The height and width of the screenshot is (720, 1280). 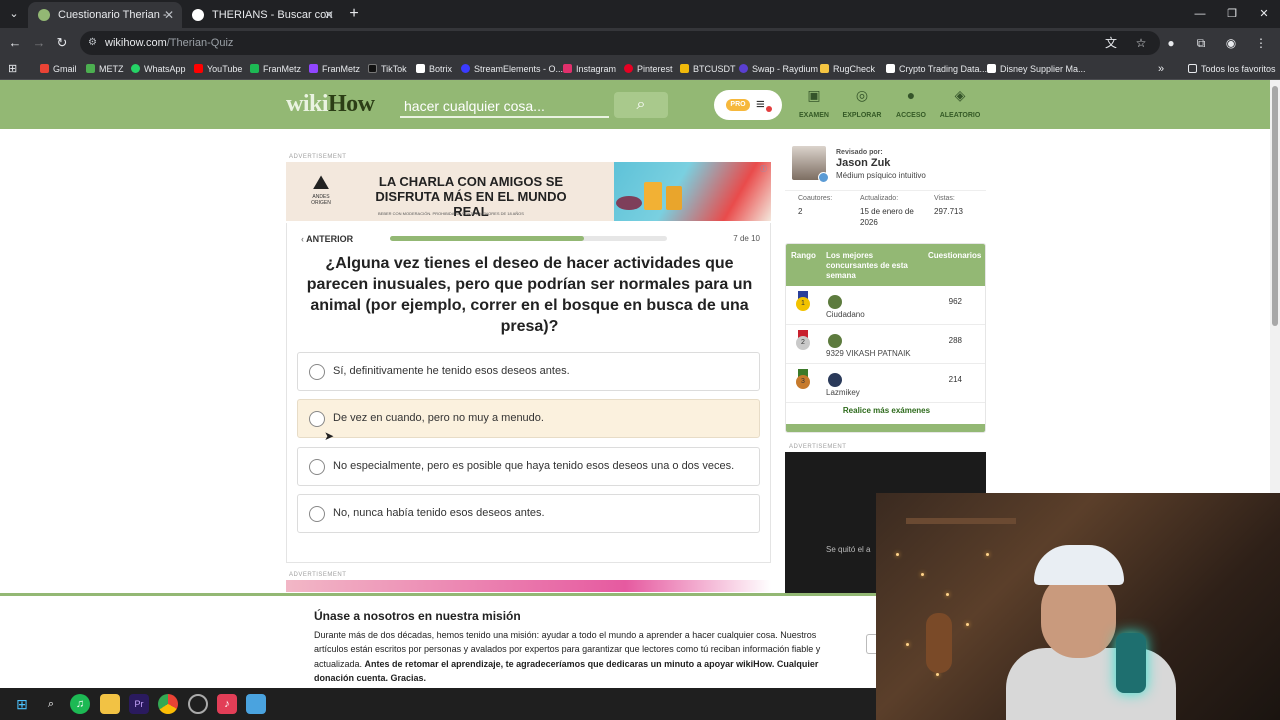 What do you see at coordinates (778, 69) in the screenshot?
I see `bookmark-raydium: Swap - Raydium` at bounding box center [778, 69].